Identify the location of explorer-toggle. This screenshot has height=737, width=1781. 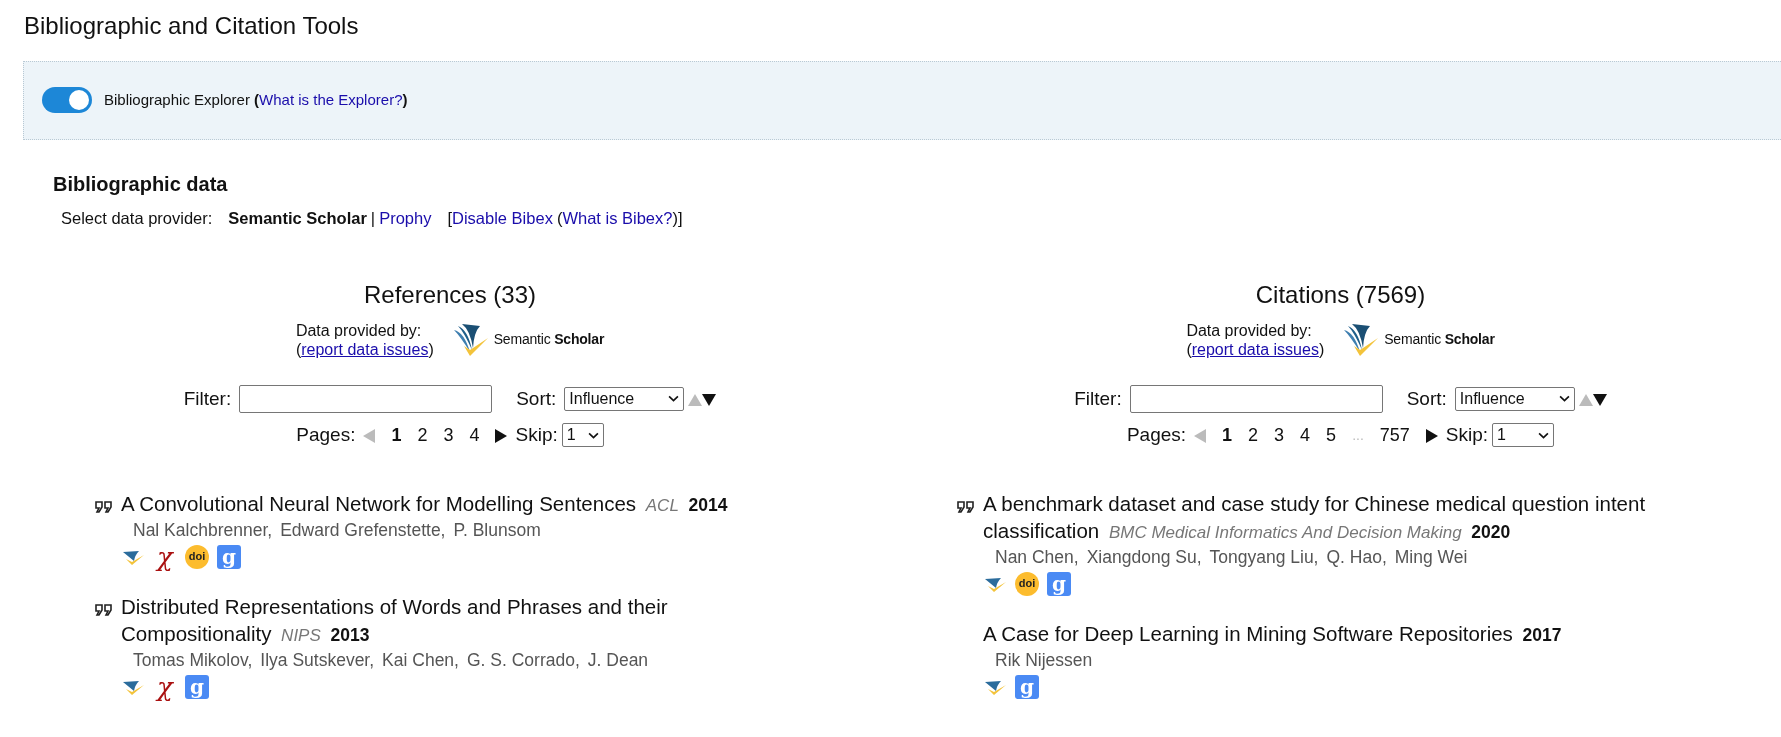
(67, 100).